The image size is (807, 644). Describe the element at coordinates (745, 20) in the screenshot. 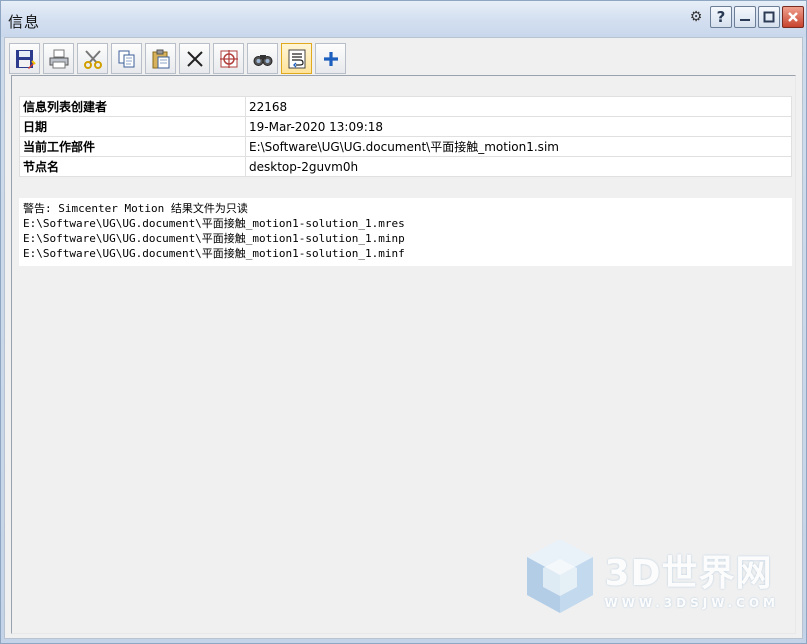

I see `minimize-icon` at that location.